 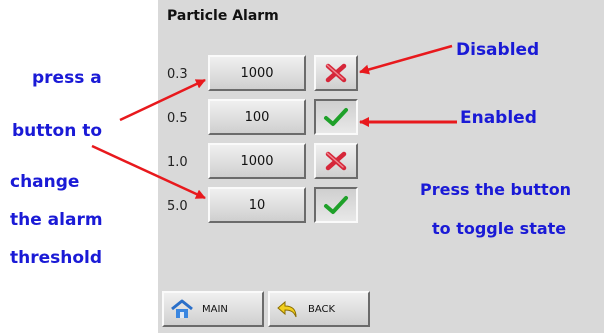 What do you see at coordinates (57, 131) in the screenshot?
I see `annotation-left-line: button to` at bounding box center [57, 131].